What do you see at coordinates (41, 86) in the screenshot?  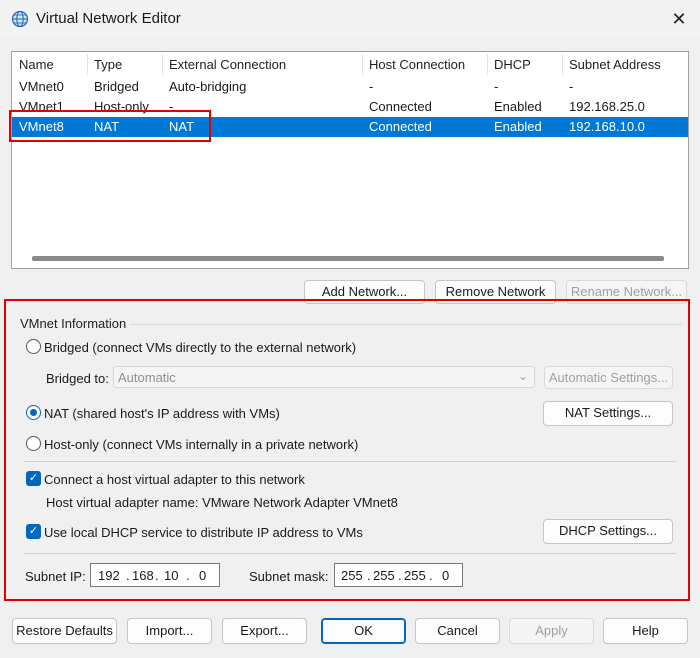 I see `cell-name: VMnet0` at bounding box center [41, 86].